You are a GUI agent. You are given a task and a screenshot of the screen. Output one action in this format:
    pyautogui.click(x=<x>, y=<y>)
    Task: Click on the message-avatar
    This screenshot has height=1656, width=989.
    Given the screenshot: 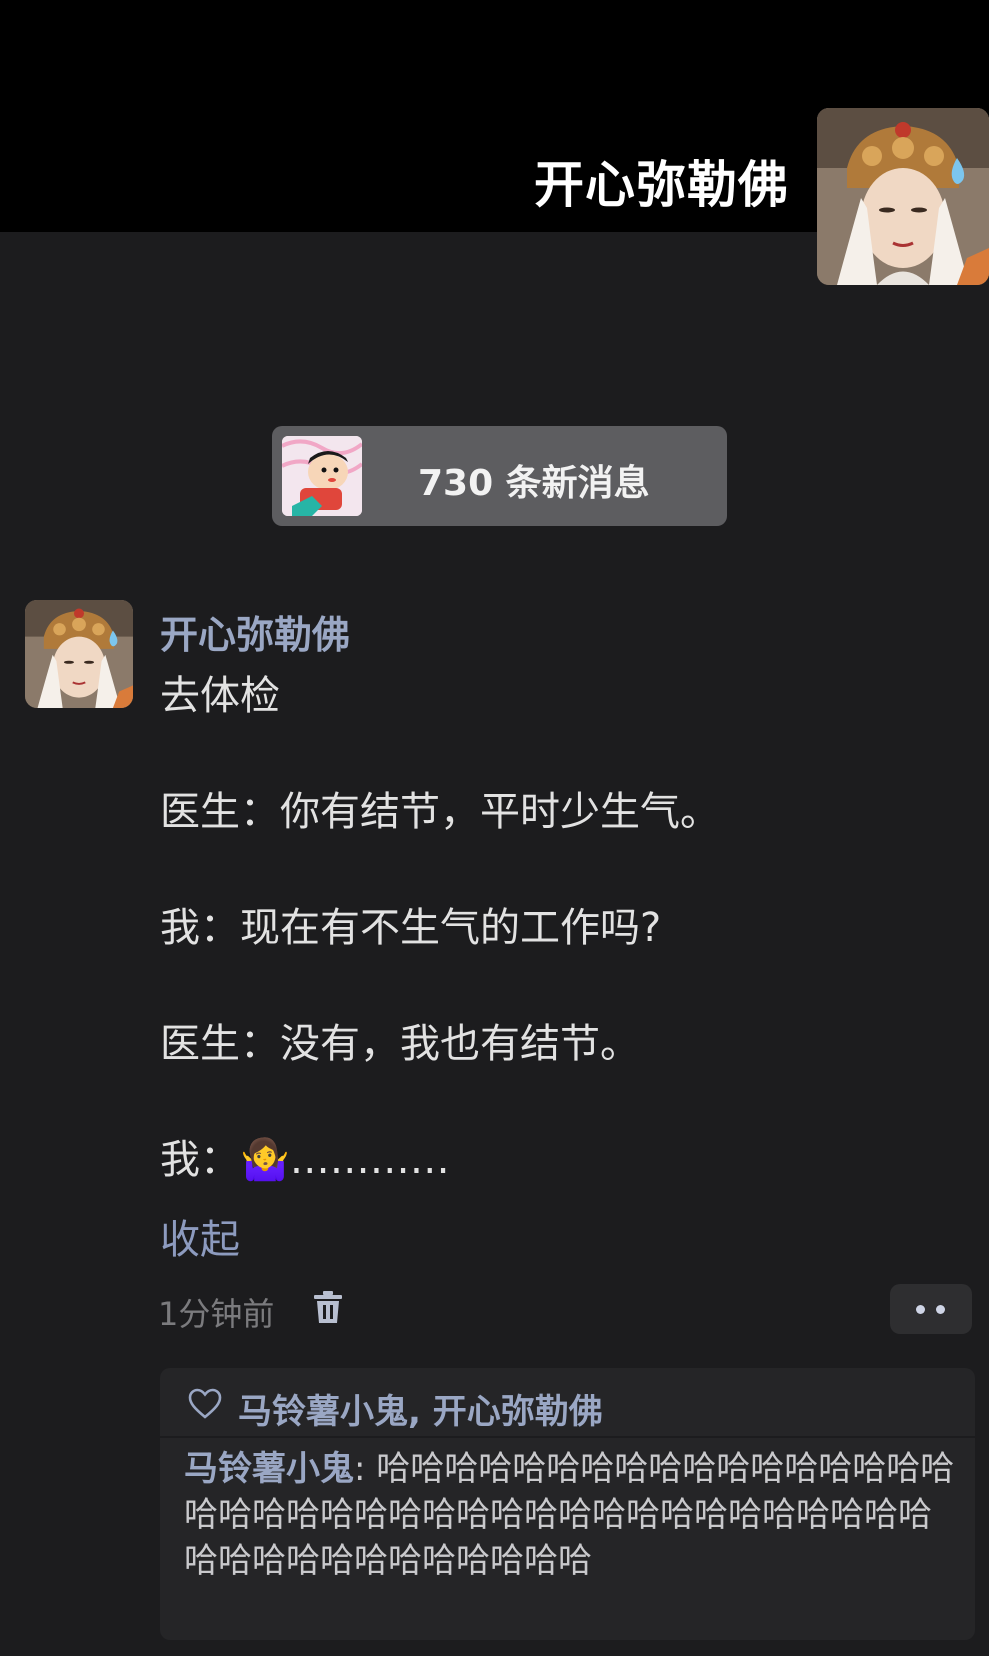 What is the action you would take?
    pyautogui.click(x=79, y=654)
    